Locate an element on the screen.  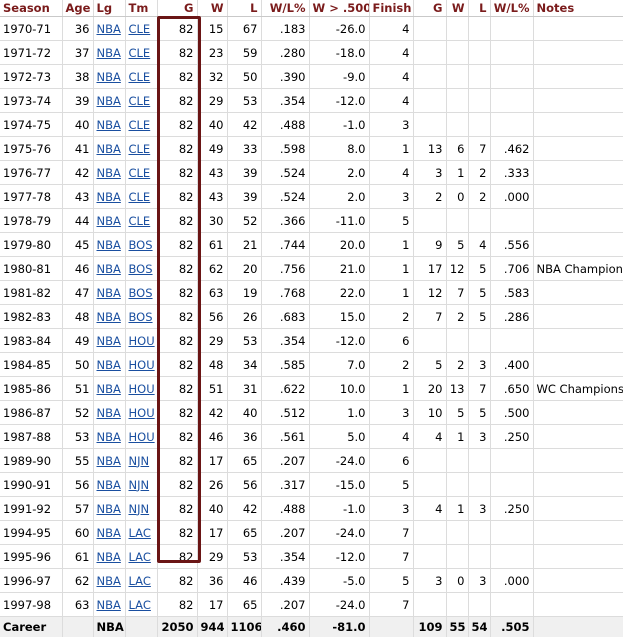
col-header-lg: Lg is located at coordinates (109, 8).